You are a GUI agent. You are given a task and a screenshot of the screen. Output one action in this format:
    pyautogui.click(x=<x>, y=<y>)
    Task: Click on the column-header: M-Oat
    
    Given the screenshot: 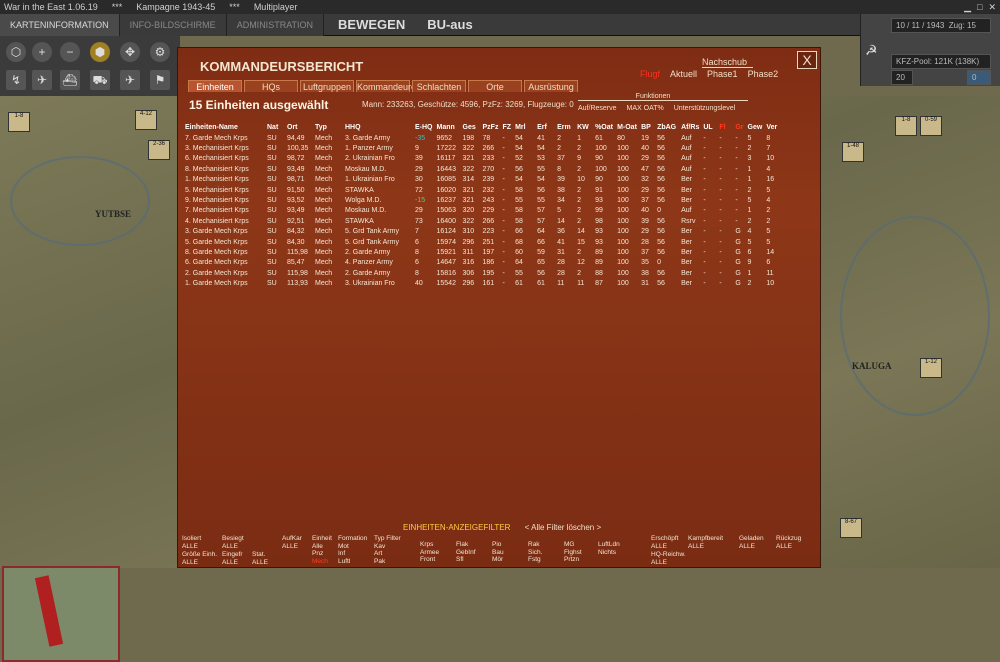 What is the action you would take?
    pyautogui.click(x=627, y=127)
    